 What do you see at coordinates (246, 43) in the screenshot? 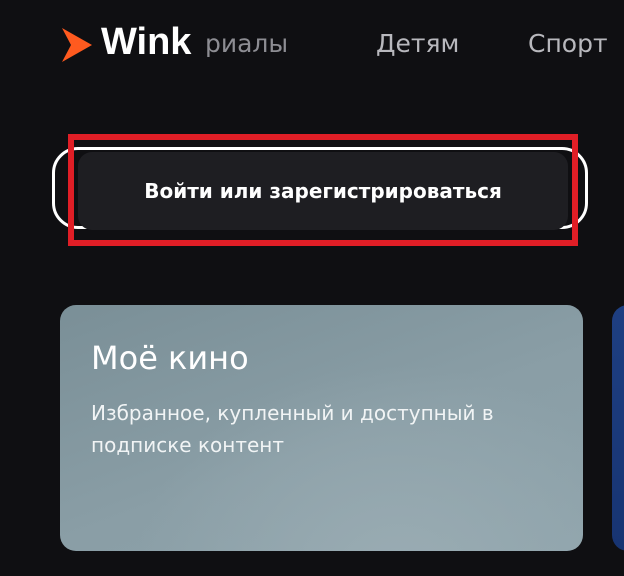
I see `nav-item-series-partial: риалы` at bounding box center [246, 43].